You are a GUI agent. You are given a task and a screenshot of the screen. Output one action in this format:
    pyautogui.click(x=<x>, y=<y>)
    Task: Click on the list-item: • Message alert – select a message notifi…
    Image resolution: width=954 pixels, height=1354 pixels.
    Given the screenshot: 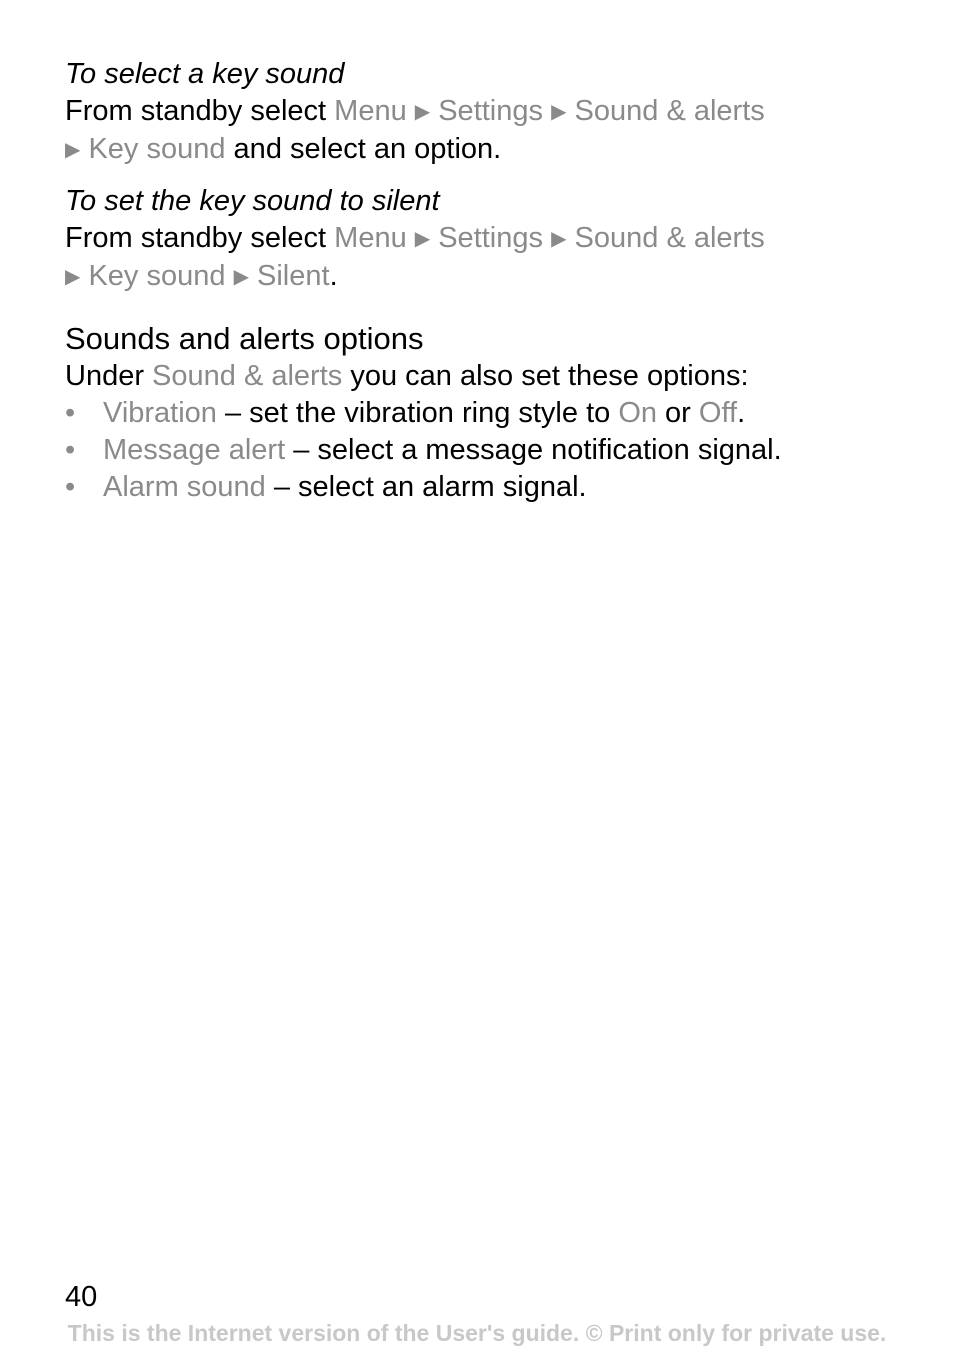 What is the action you would take?
    pyautogui.click(x=495, y=450)
    